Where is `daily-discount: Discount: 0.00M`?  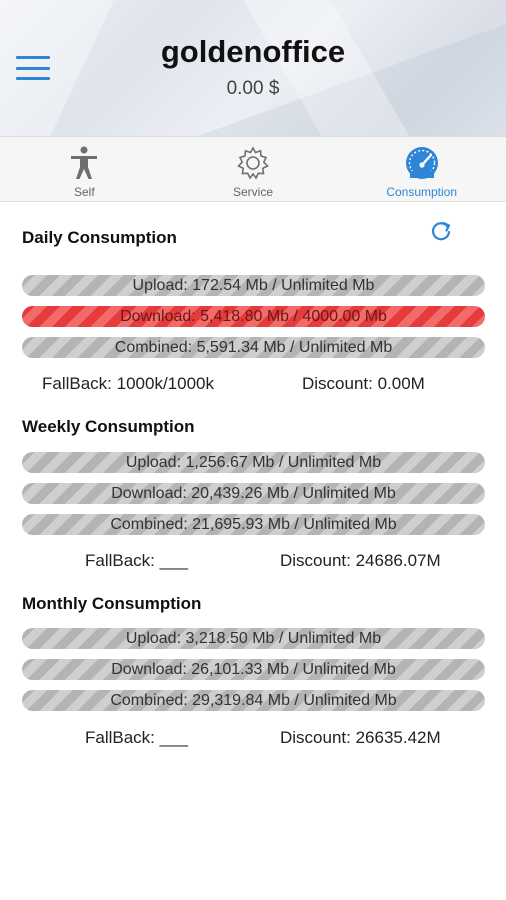 daily-discount: Discount: 0.00M is located at coordinates (363, 383).